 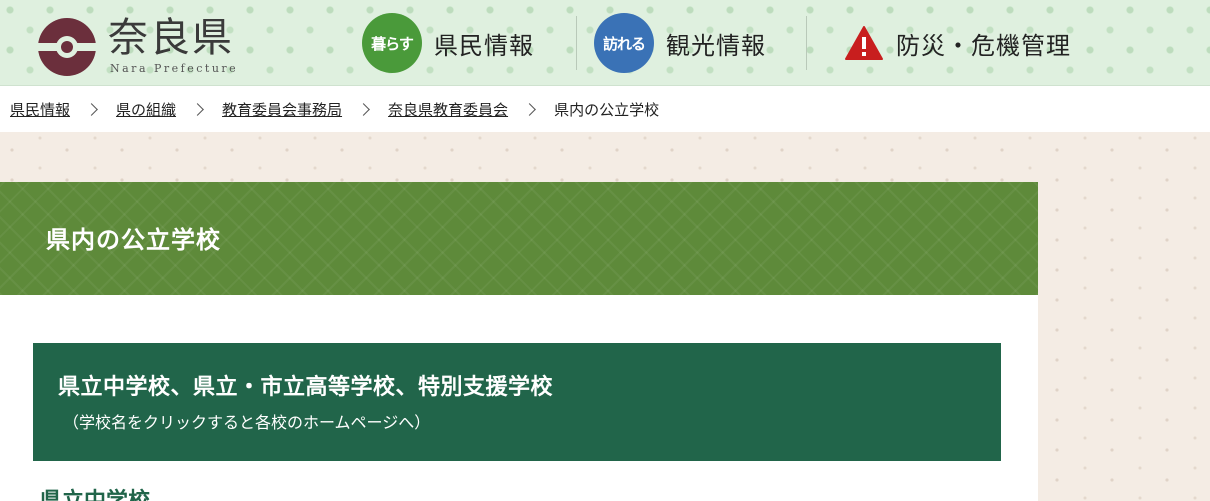 I want to click on nav-bousai: 防災・危機管理, so click(x=957, y=43).